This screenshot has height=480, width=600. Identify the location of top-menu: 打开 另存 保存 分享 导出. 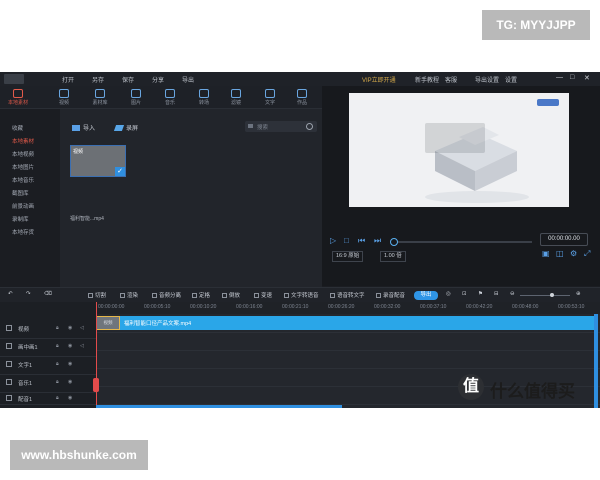
(137, 79).